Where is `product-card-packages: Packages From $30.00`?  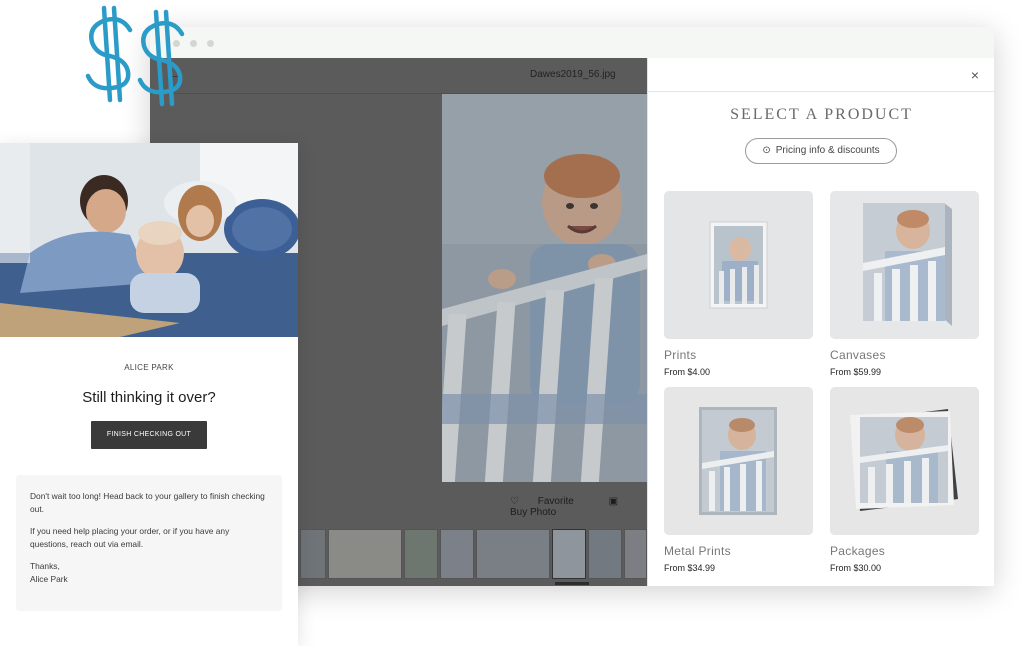
product-card-packages: Packages From $30.00 is located at coordinates (904, 480).